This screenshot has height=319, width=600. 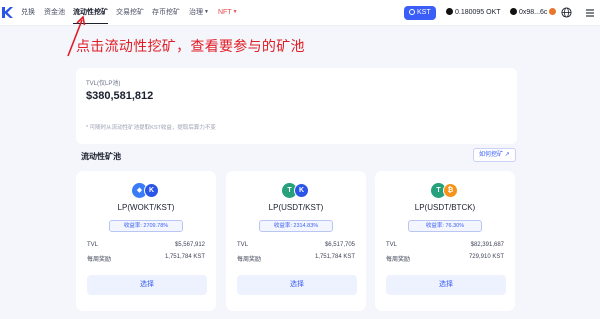 I want to click on reward-row-value: 729,910 KST, so click(x=486, y=257).